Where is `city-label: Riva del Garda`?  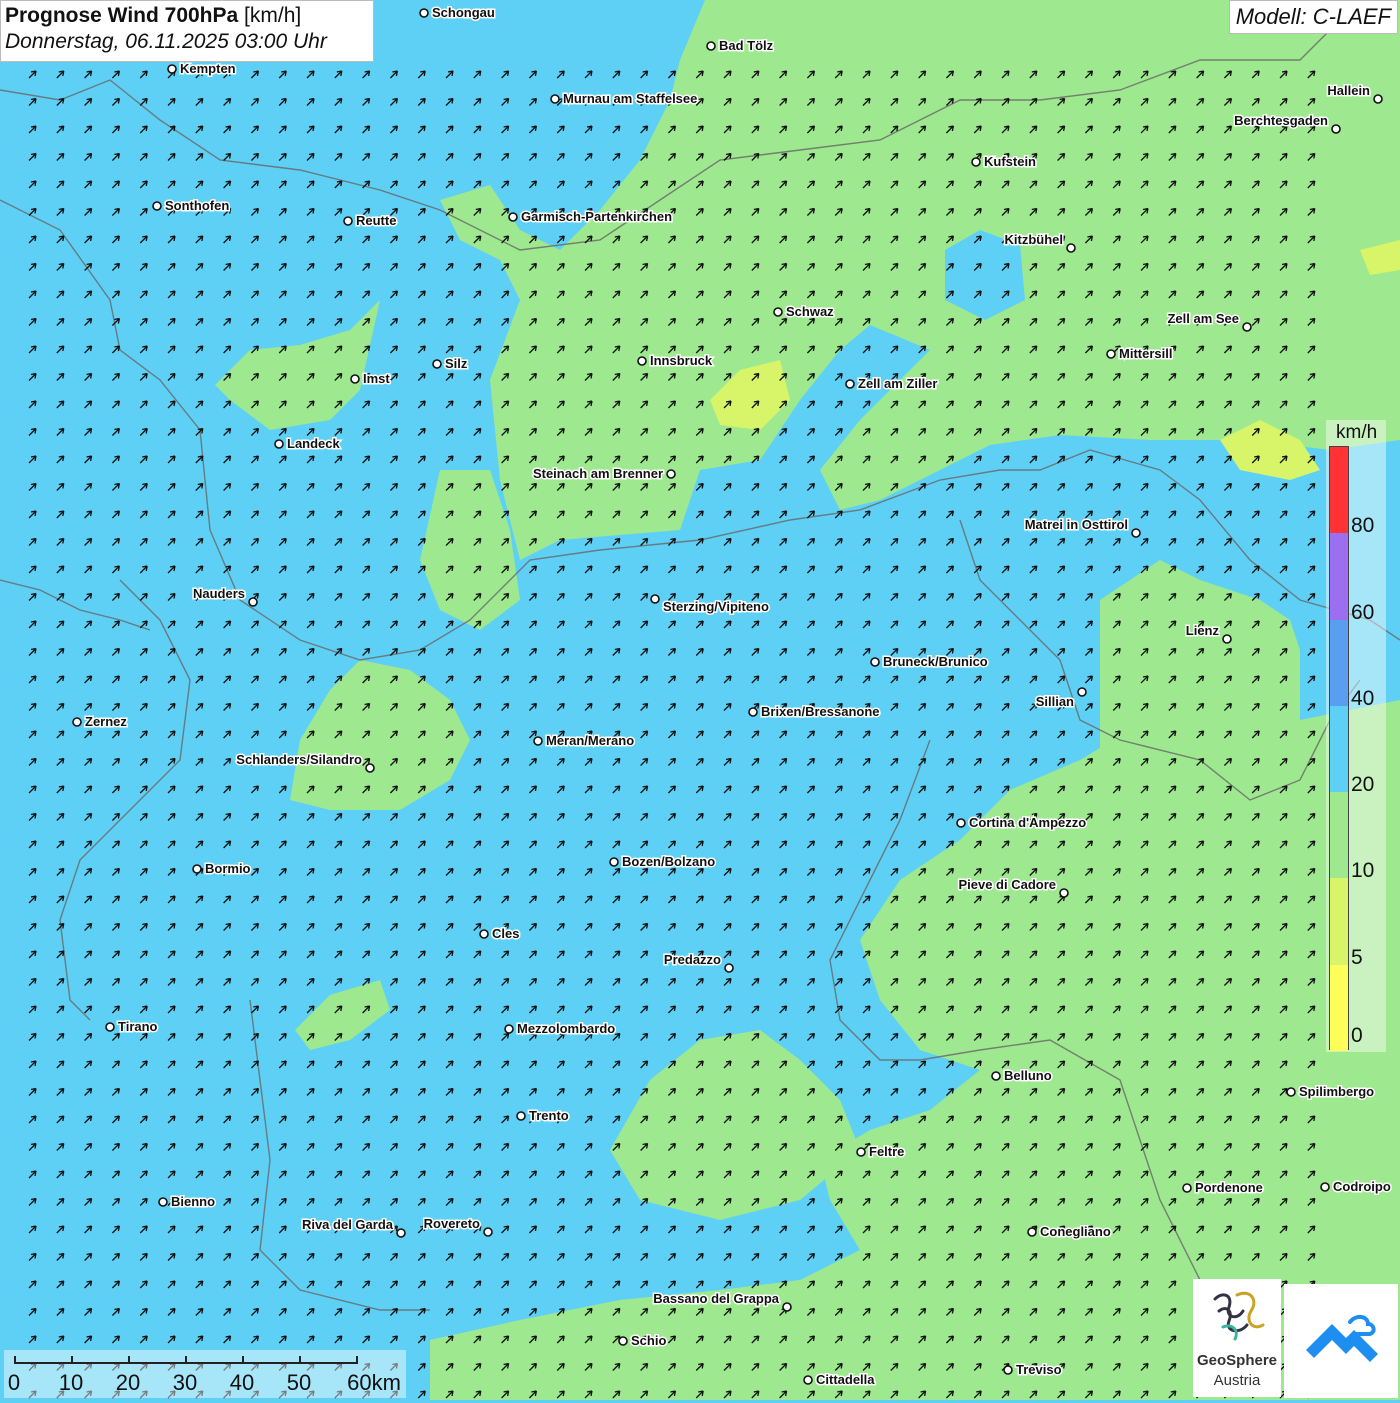
city-label: Riva del Garda is located at coordinates (348, 1224).